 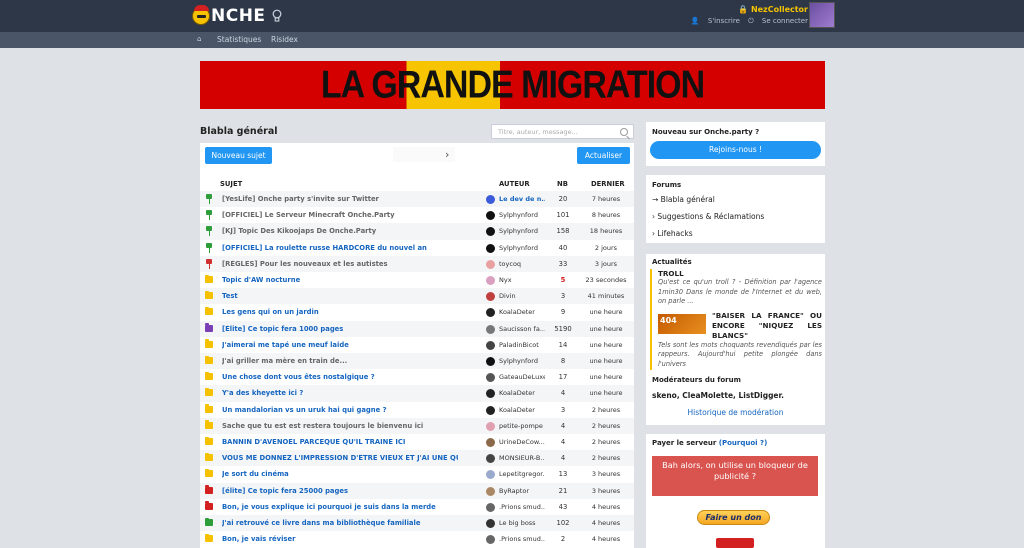 I want to click on topic-last: 41 minutes, so click(x=606, y=296).